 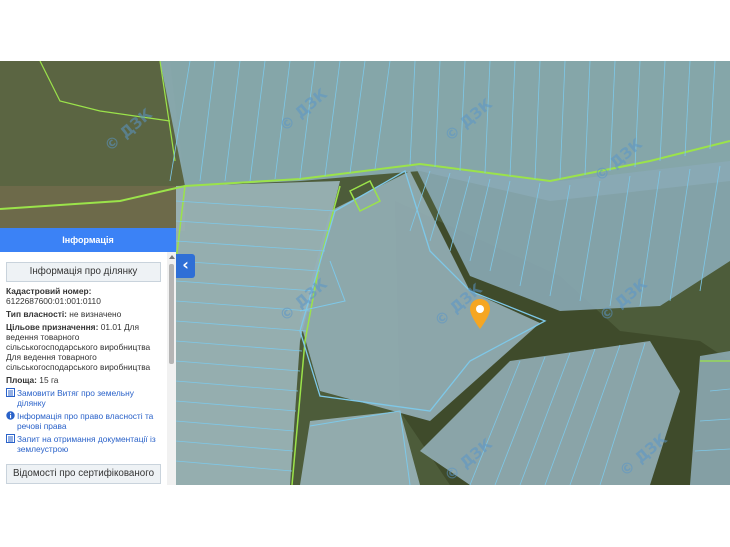 I want to click on cadastral-value: 6122687600:01:001:0110, so click(x=53, y=301).